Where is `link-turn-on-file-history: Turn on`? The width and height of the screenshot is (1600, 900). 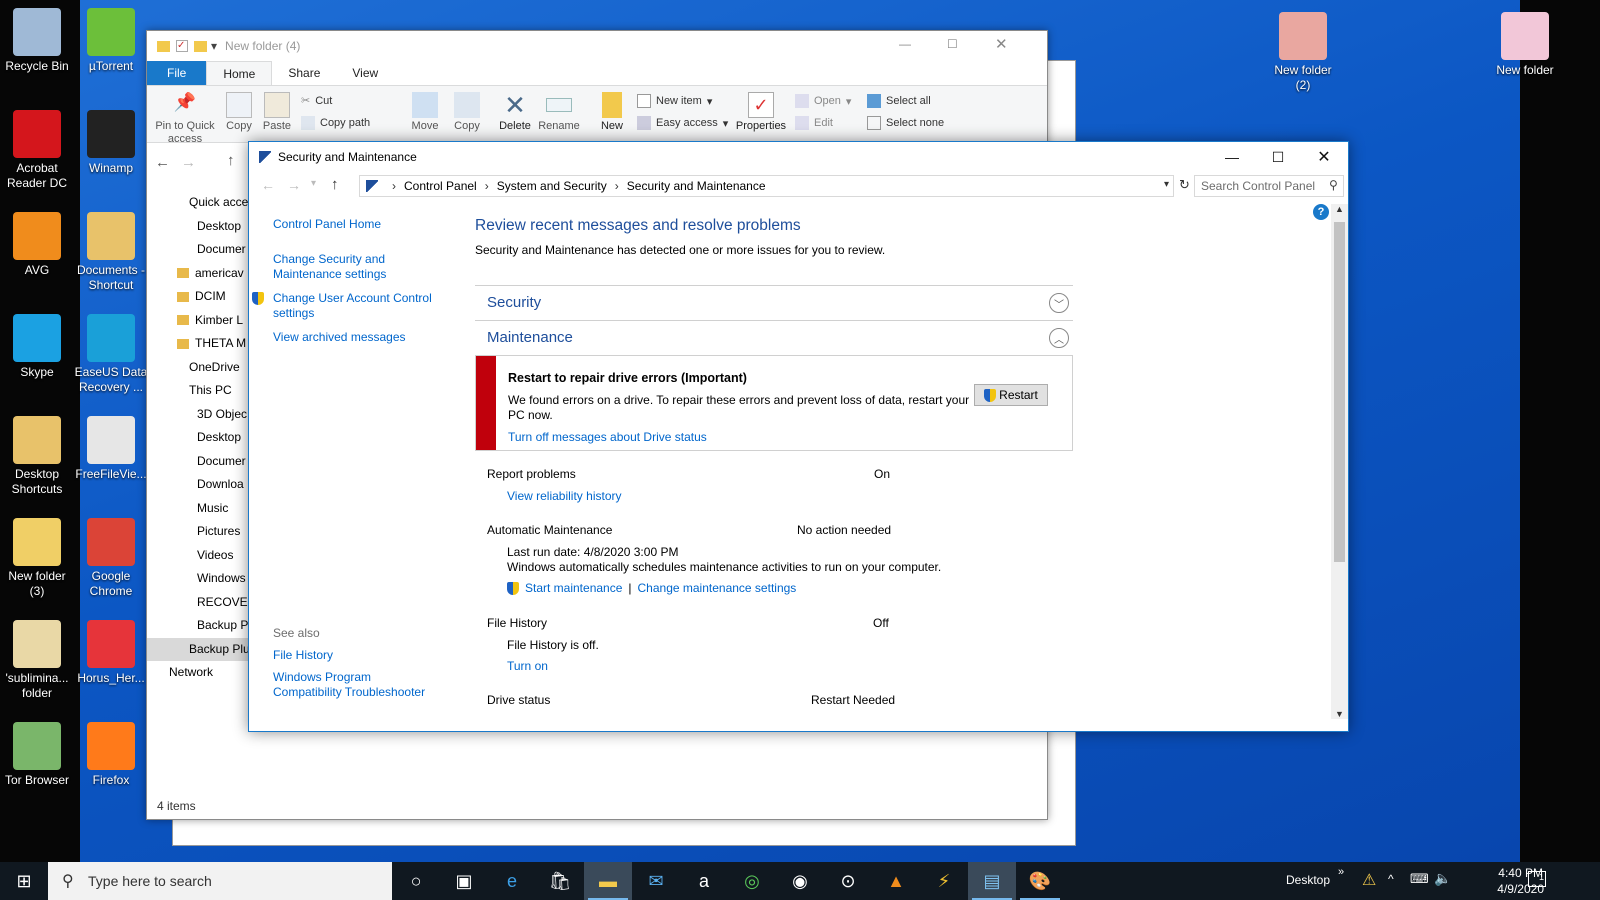 link-turn-on-file-history: Turn on is located at coordinates (527, 666).